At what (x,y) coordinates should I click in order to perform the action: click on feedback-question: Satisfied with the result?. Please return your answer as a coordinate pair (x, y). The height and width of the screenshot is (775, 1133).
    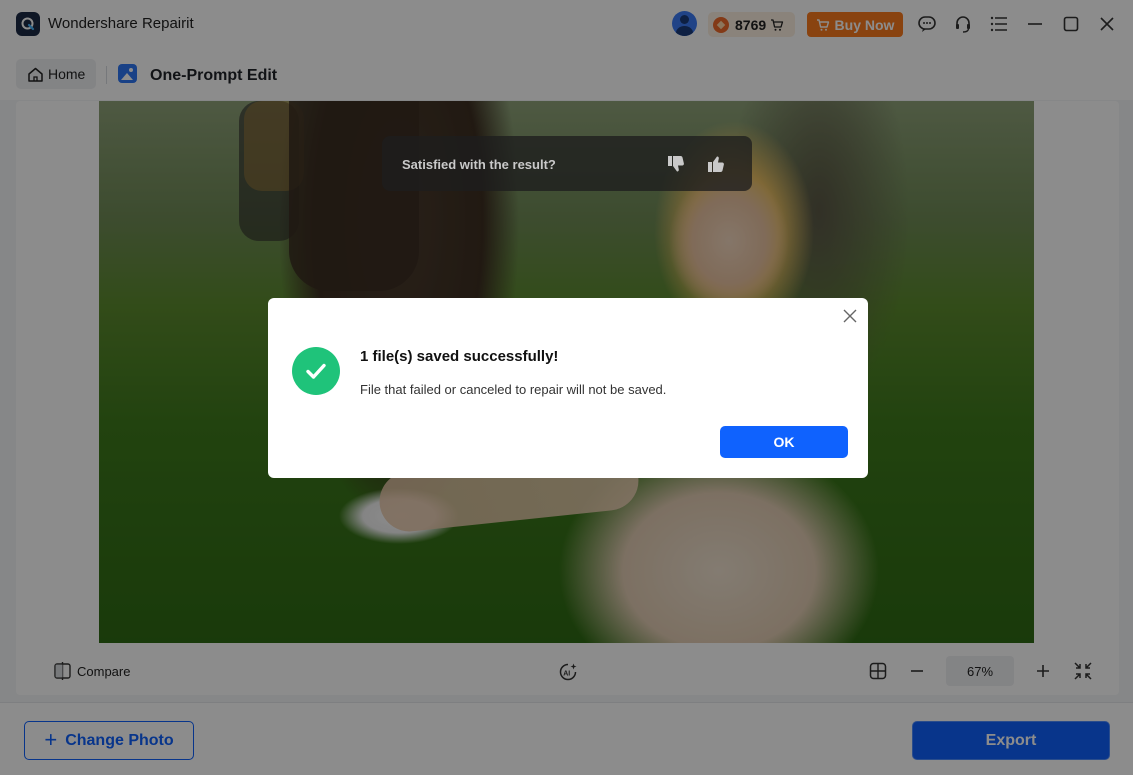
    Looking at the image, I should click on (479, 164).